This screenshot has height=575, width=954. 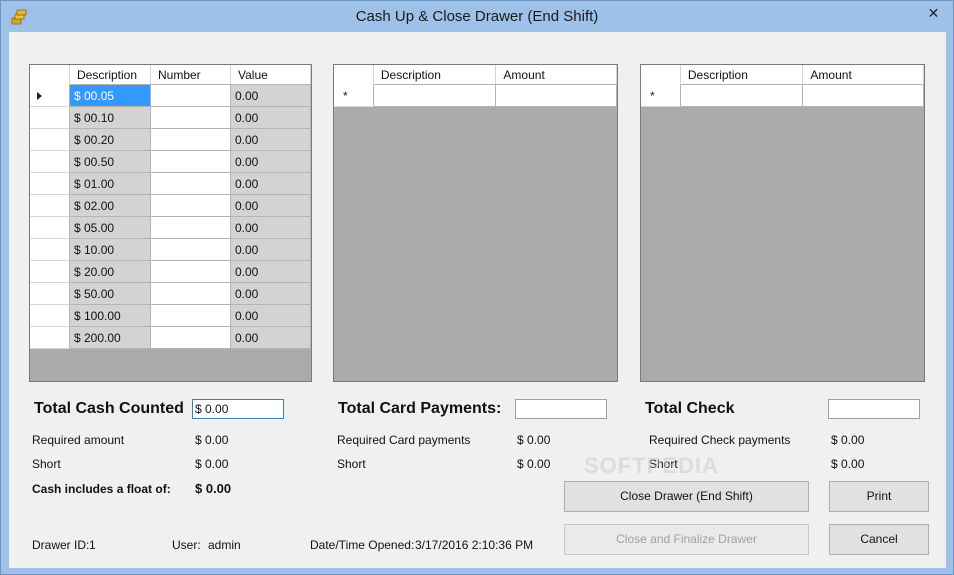 I want to click on total-cash-label: Total Cash Counted, so click(x=109, y=408).